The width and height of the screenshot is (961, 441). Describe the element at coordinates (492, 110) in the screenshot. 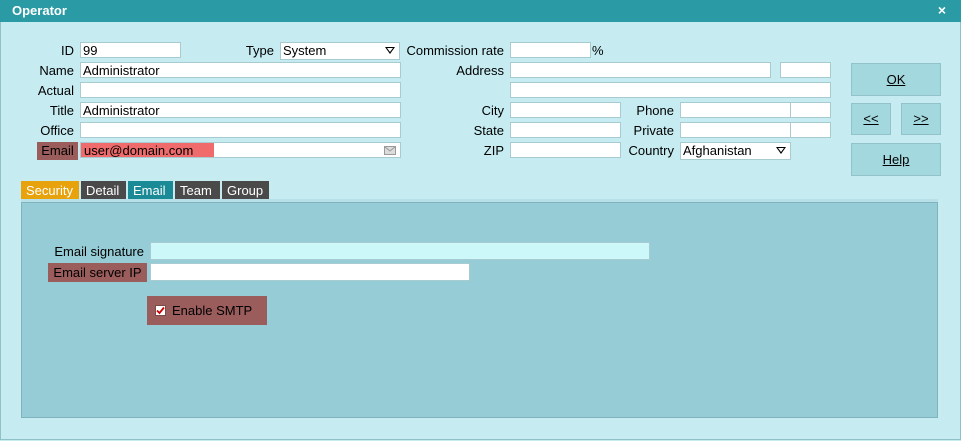

I see `city-label: City` at that location.